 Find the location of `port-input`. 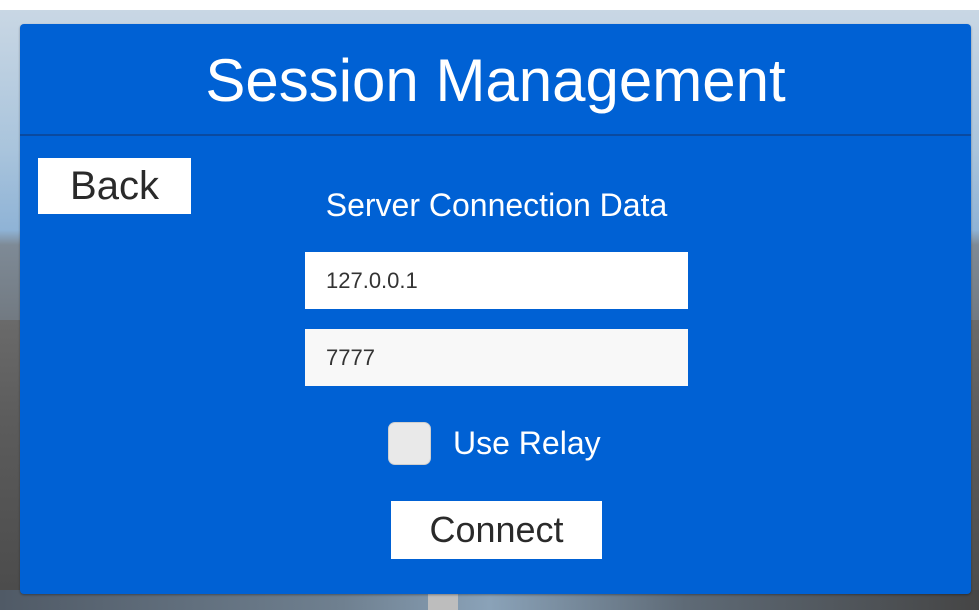

port-input is located at coordinates (496, 357).